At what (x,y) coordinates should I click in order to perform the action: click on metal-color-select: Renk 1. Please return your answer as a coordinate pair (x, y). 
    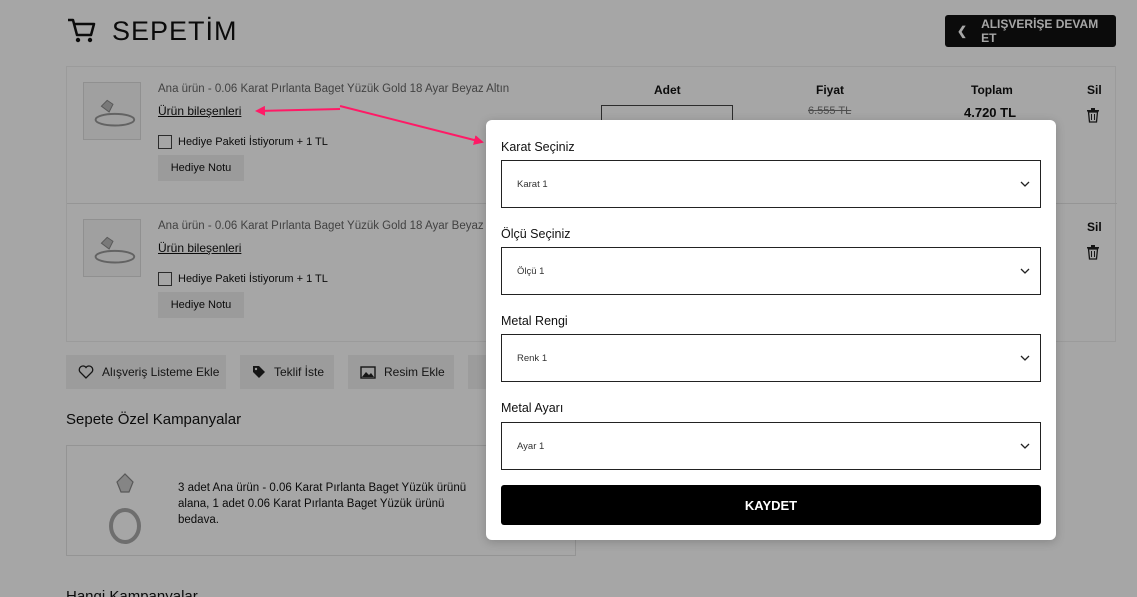
    Looking at the image, I should click on (771, 358).